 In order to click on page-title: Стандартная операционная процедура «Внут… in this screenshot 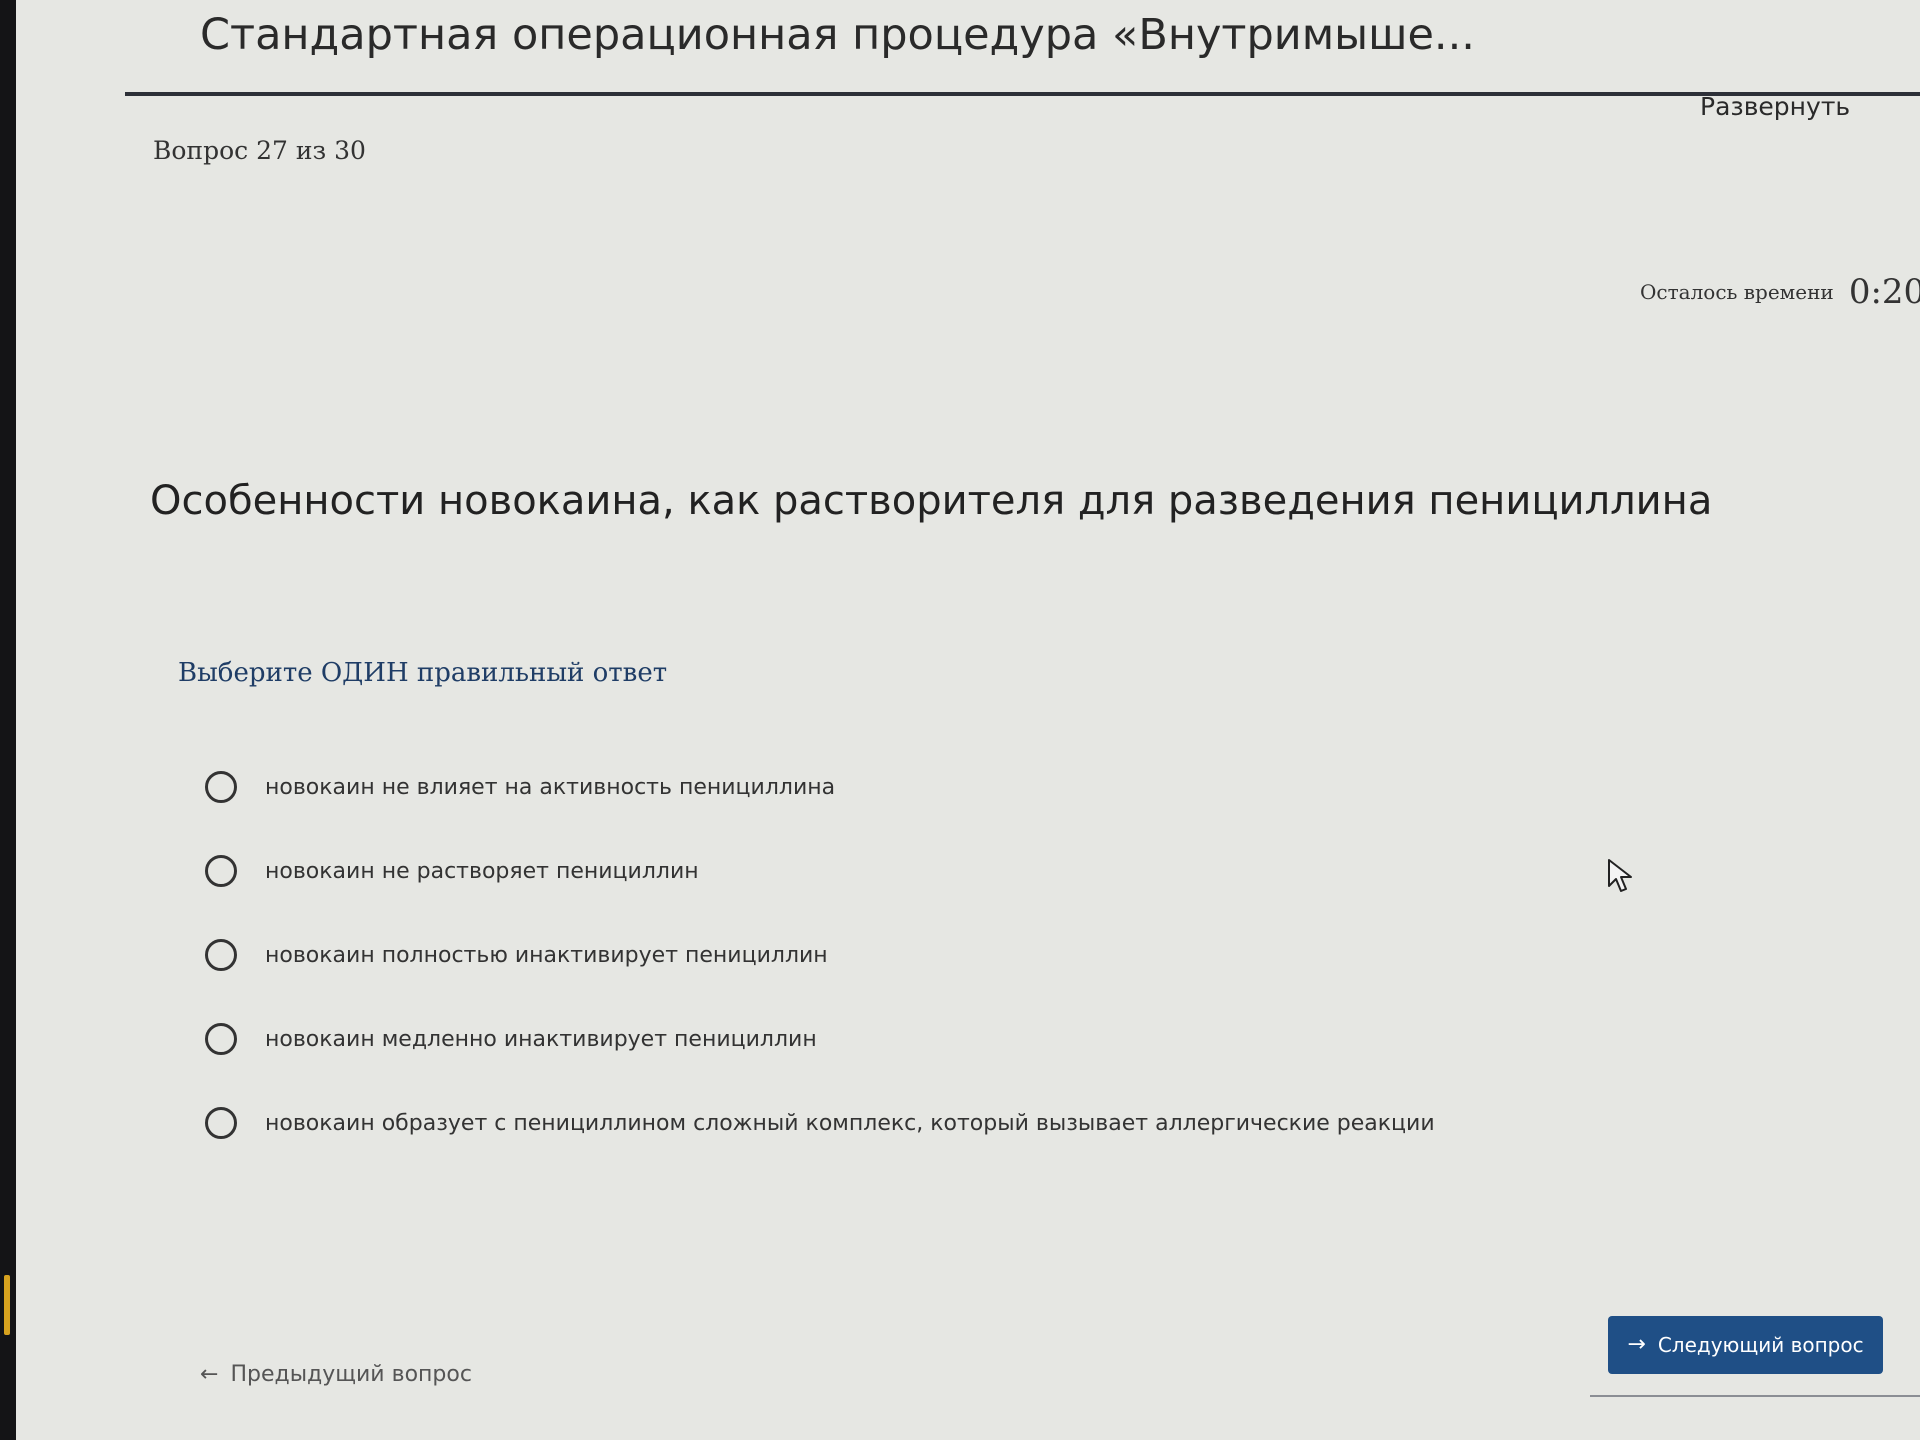, I will do `click(837, 35)`.